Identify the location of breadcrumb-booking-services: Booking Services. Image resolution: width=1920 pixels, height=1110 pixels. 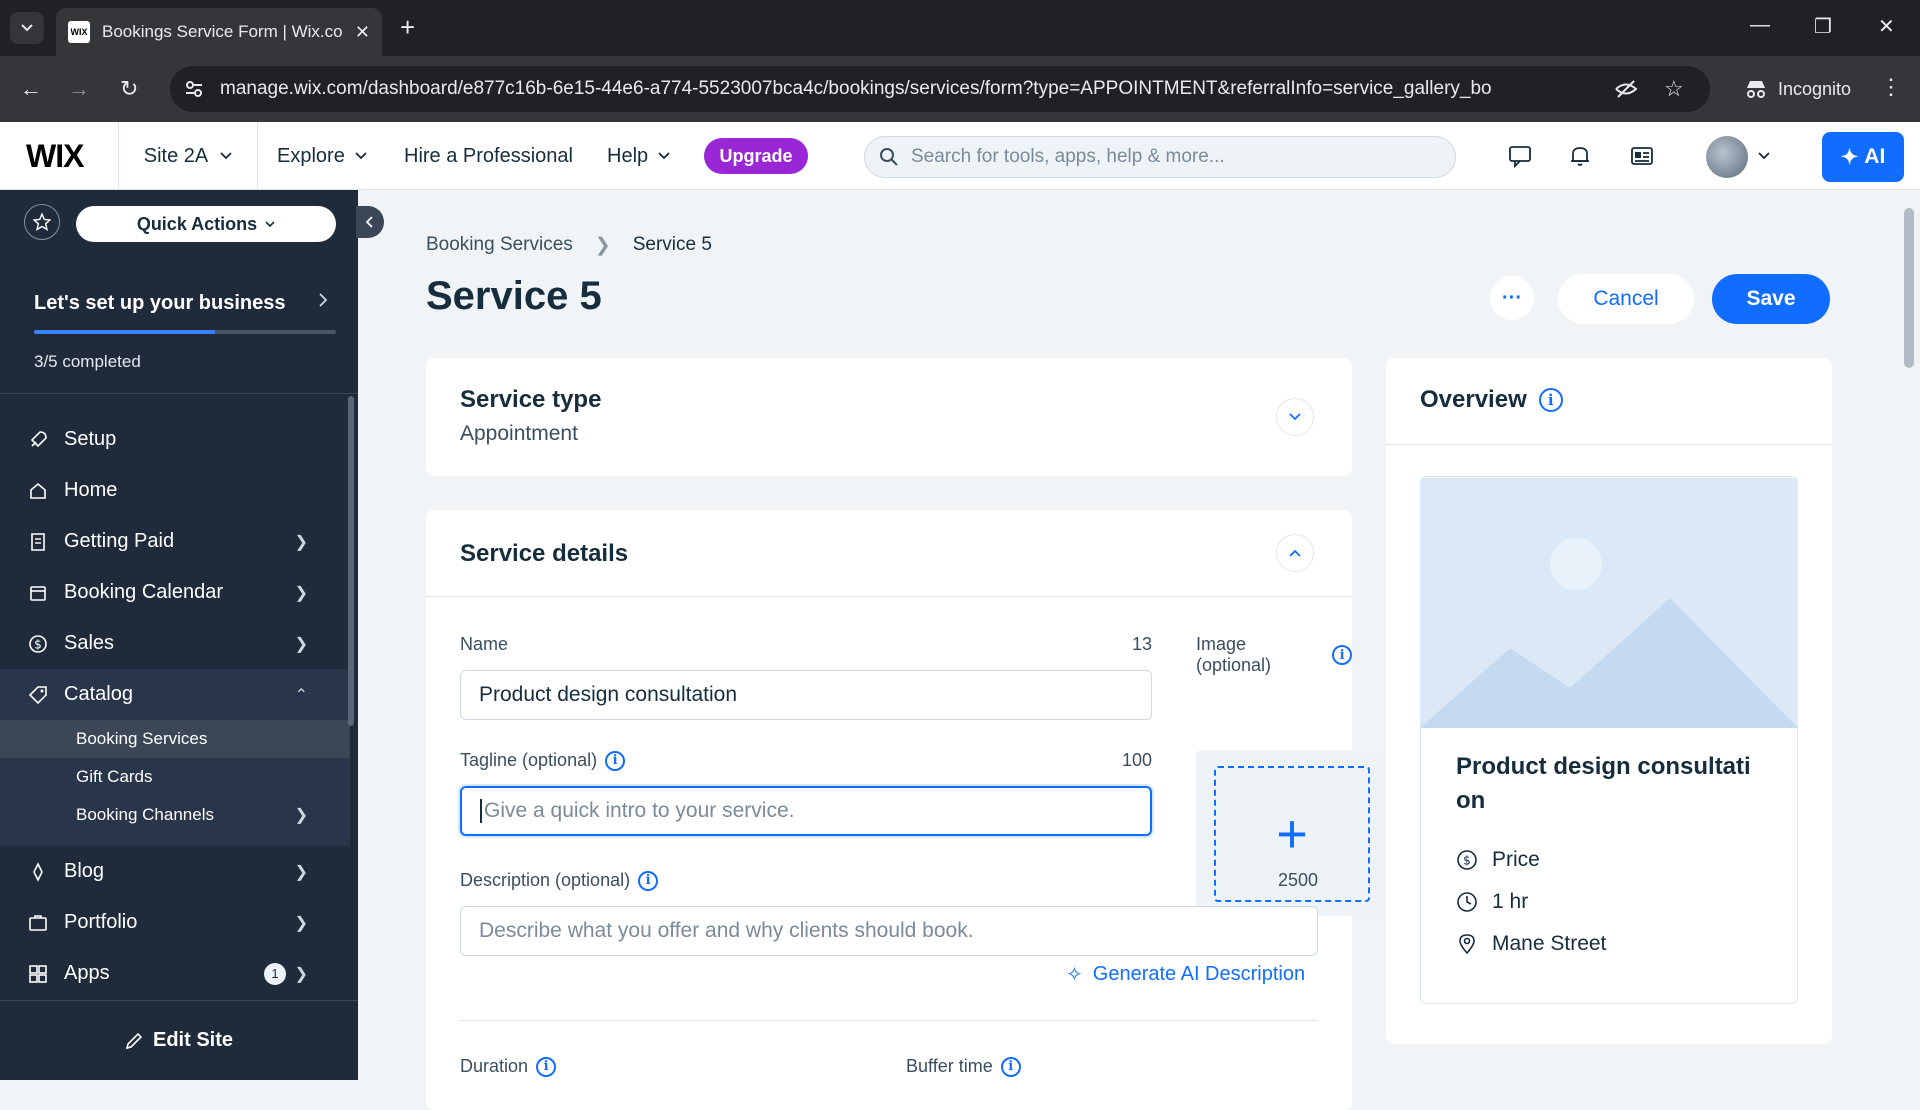
(499, 245).